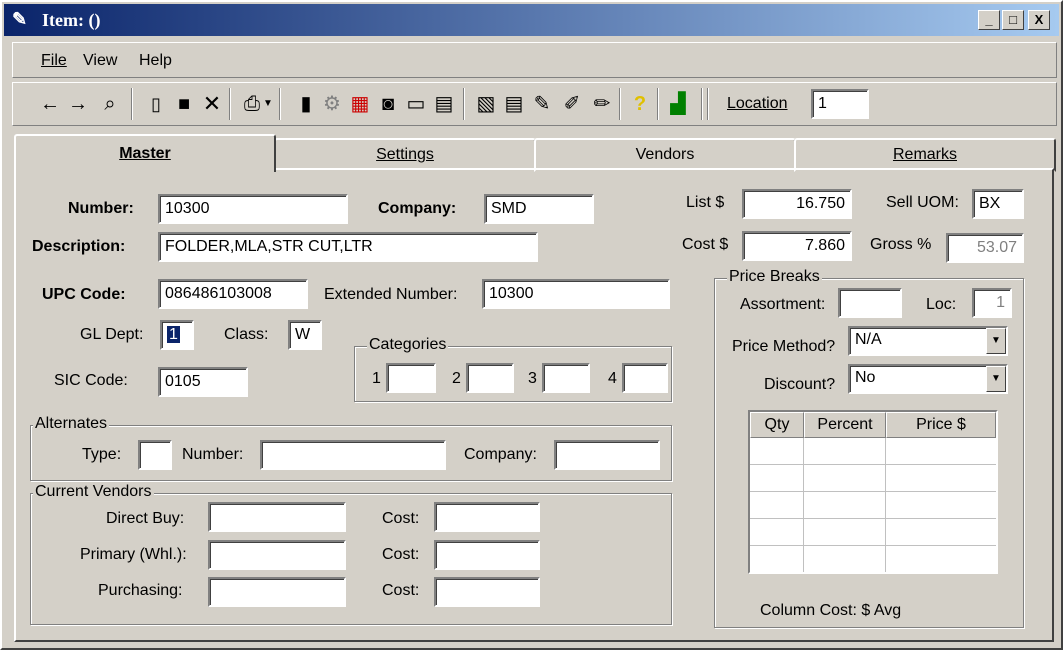  What do you see at coordinates (416, 104) in the screenshot?
I see `scanner-icon: ▭` at bounding box center [416, 104].